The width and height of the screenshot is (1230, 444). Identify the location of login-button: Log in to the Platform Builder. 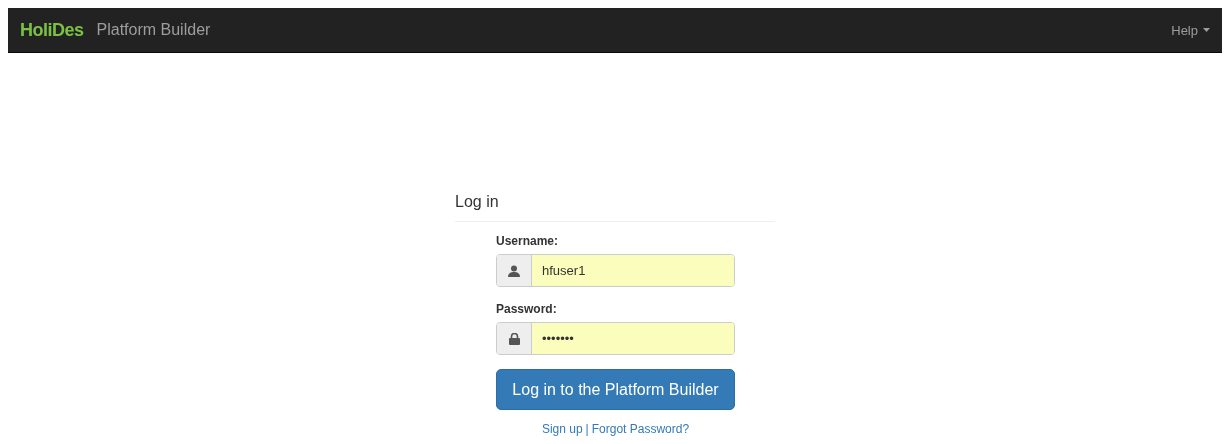
(615, 389).